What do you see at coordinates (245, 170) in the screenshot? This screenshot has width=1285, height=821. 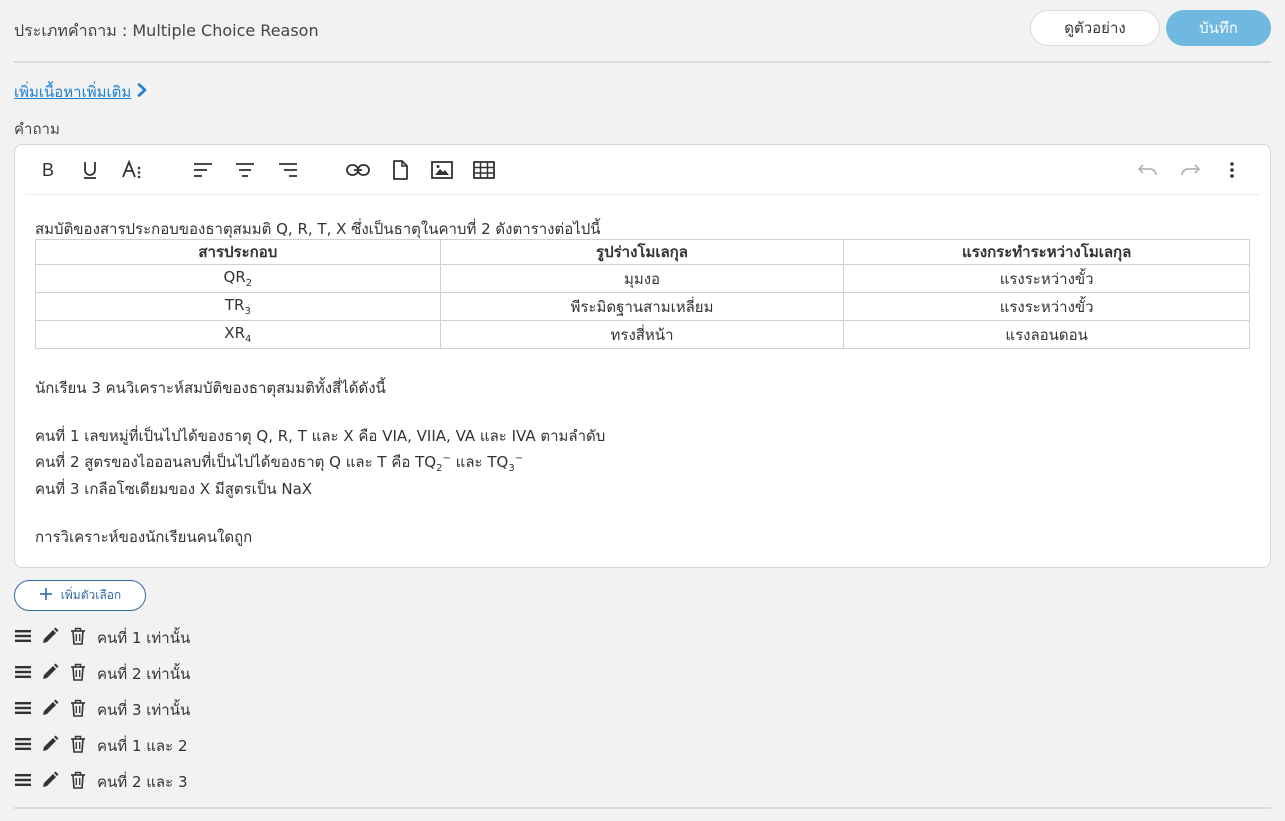 I see `align-center-icon` at bounding box center [245, 170].